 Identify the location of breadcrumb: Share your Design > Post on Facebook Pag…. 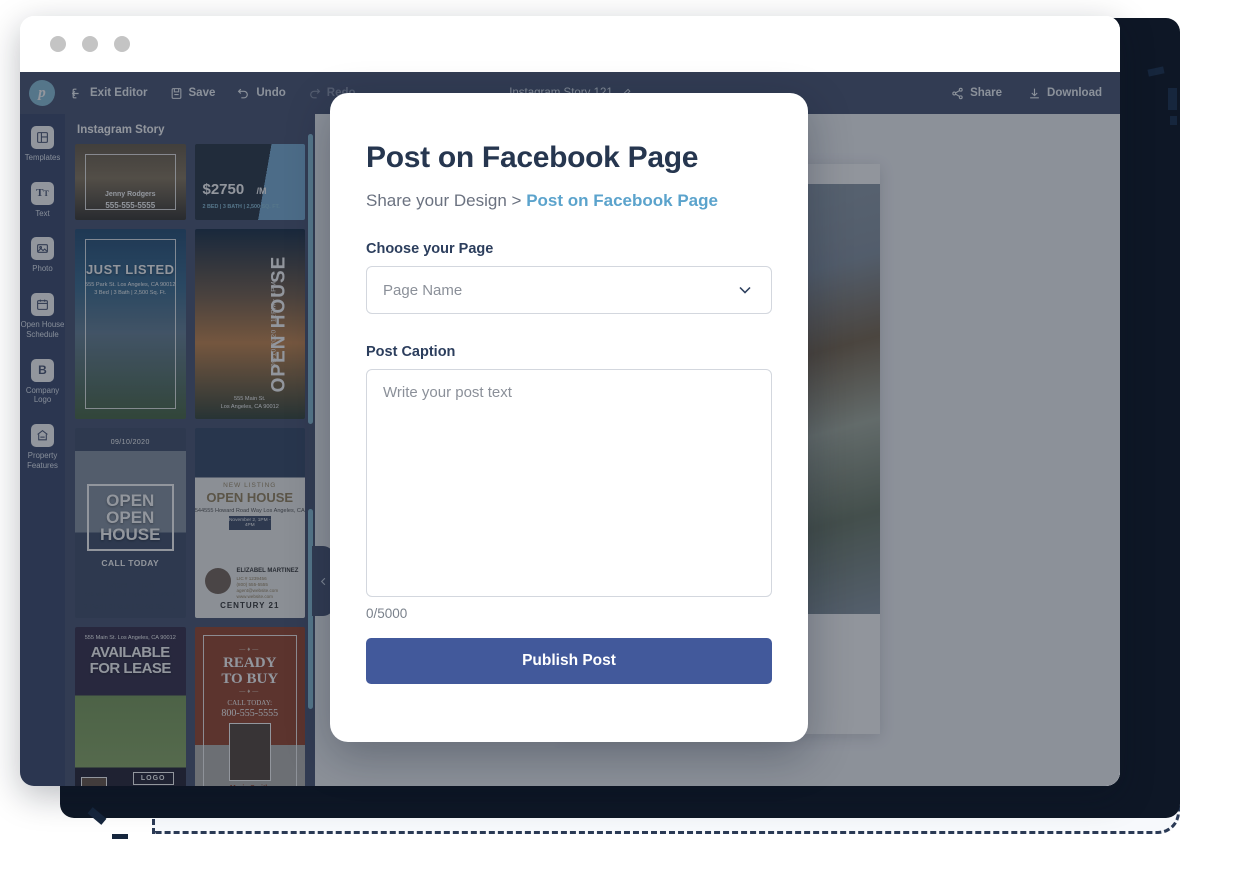
(569, 201).